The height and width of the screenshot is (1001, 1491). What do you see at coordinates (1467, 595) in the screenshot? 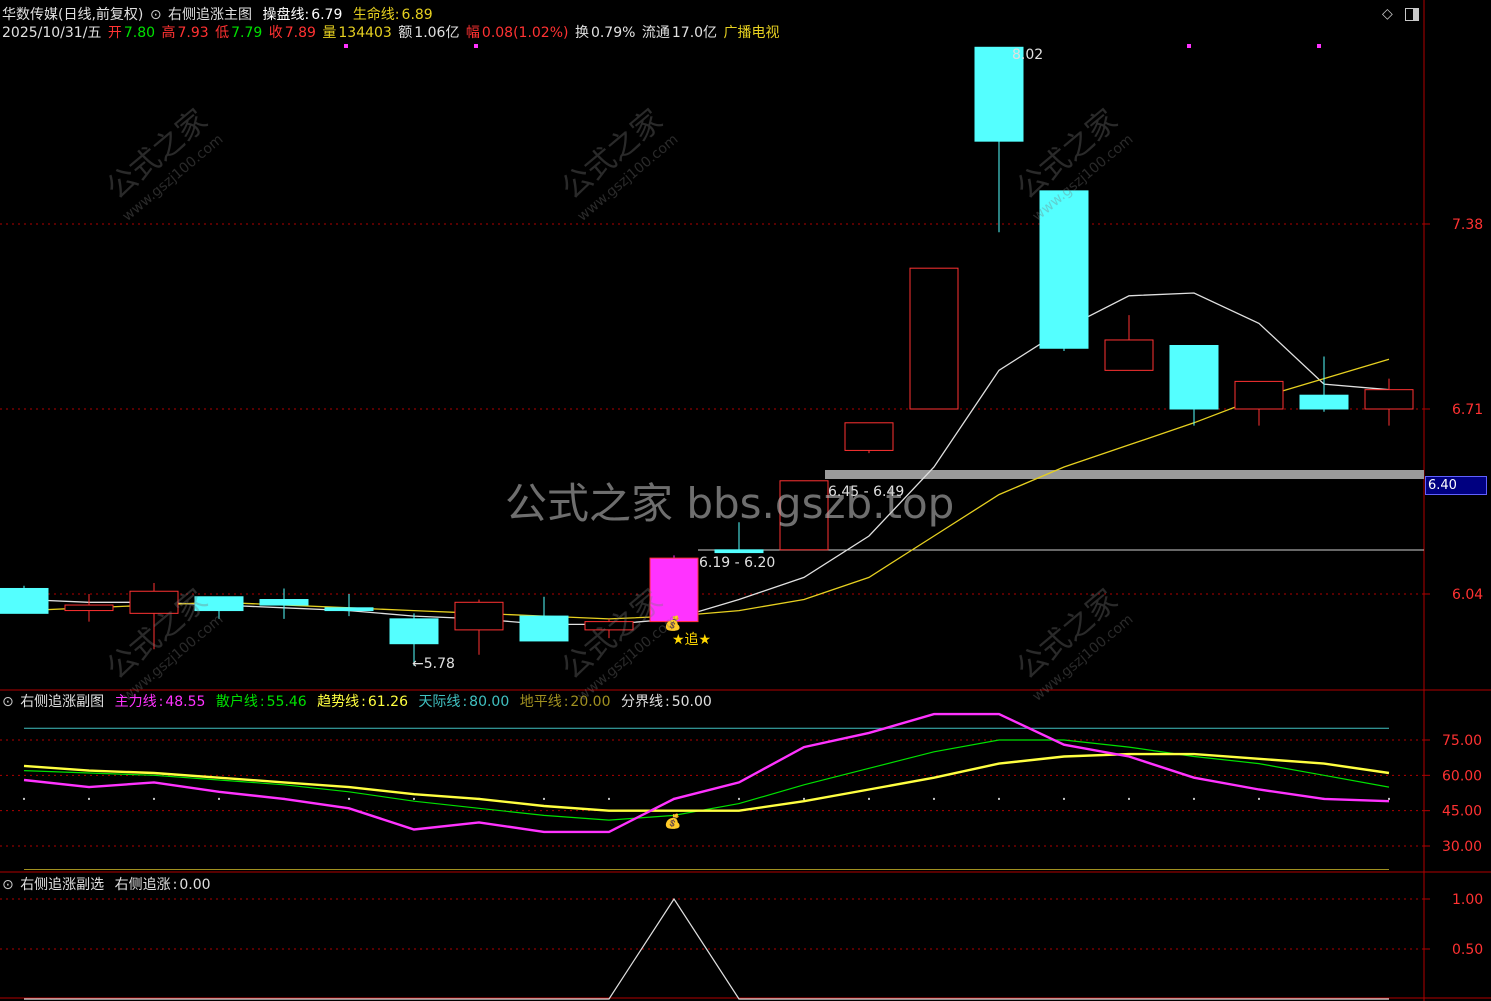
I see `y-tick-label: 6.04` at bounding box center [1467, 595].